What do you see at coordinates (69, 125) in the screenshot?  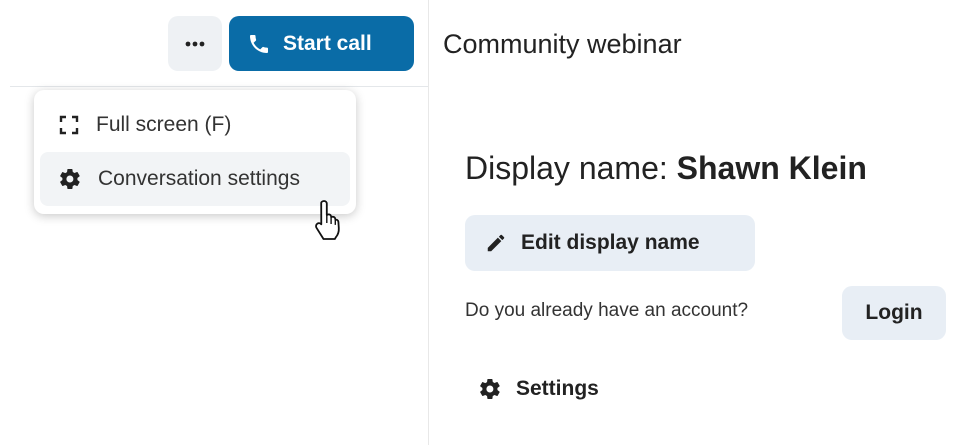 I see `fullscreen-icon` at bounding box center [69, 125].